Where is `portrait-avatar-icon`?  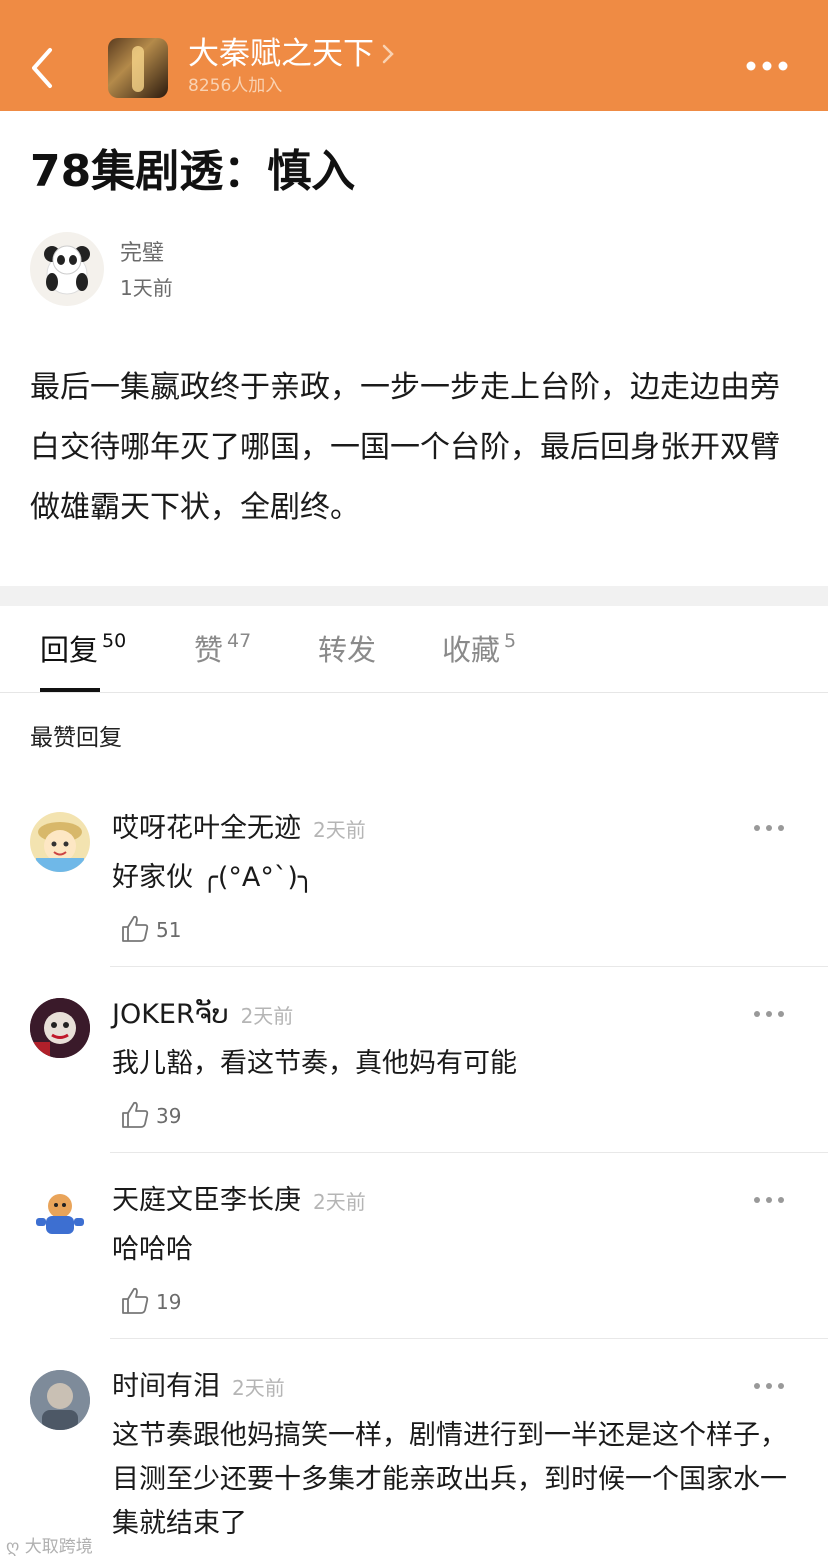
portrait-avatar-icon is located at coordinates (60, 1400).